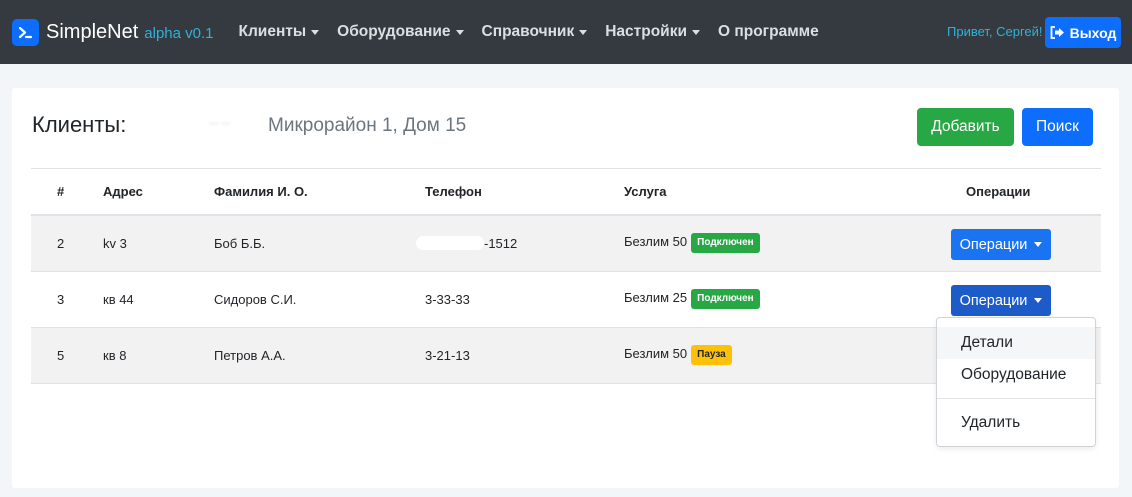  I want to click on phone-redaction, so click(450, 243).